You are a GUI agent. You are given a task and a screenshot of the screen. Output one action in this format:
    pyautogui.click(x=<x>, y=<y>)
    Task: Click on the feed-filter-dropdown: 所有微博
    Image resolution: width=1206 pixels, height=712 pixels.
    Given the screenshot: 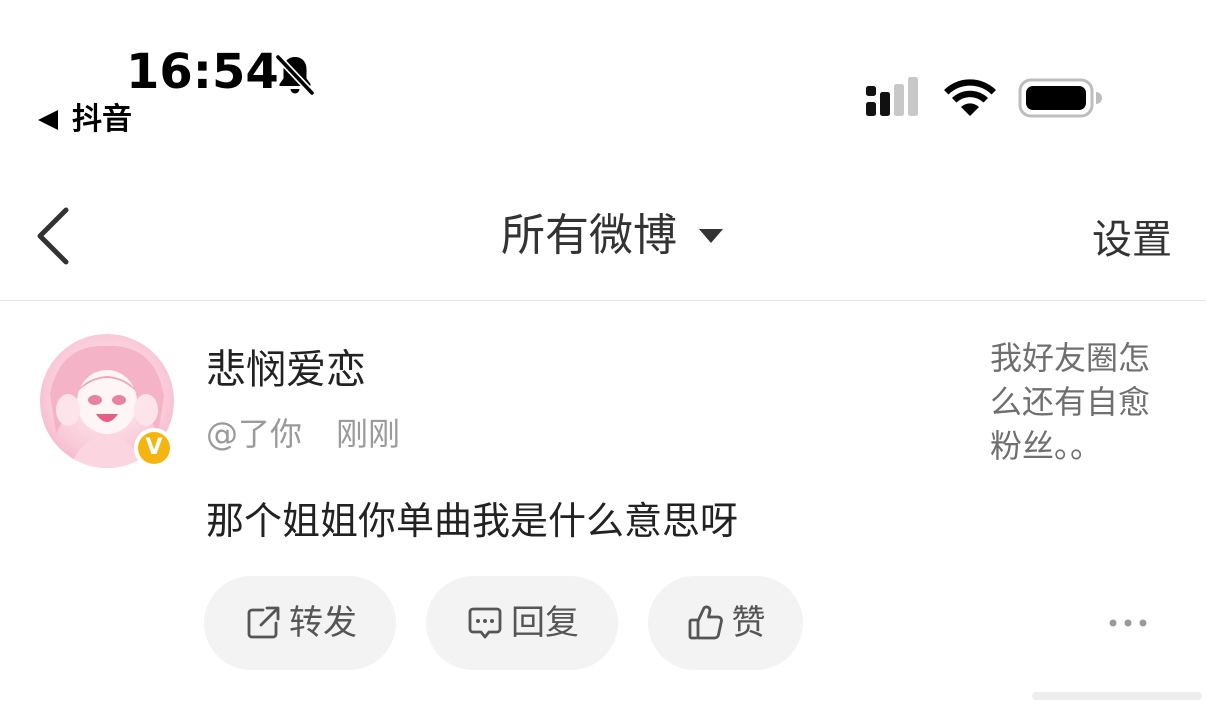 What is the action you would take?
    pyautogui.click(x=612, y=236)
    